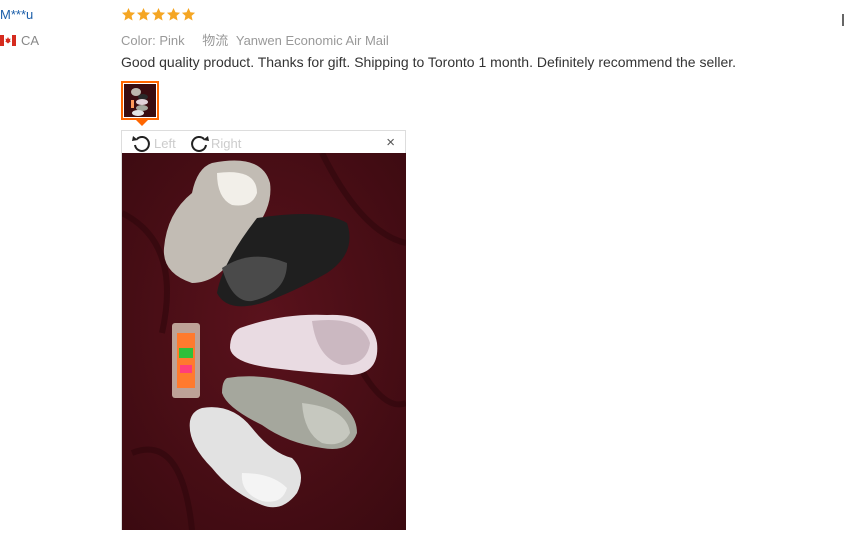 The image size is (849, 537). I want to click on rotate-right-icon, so click(200, 144).